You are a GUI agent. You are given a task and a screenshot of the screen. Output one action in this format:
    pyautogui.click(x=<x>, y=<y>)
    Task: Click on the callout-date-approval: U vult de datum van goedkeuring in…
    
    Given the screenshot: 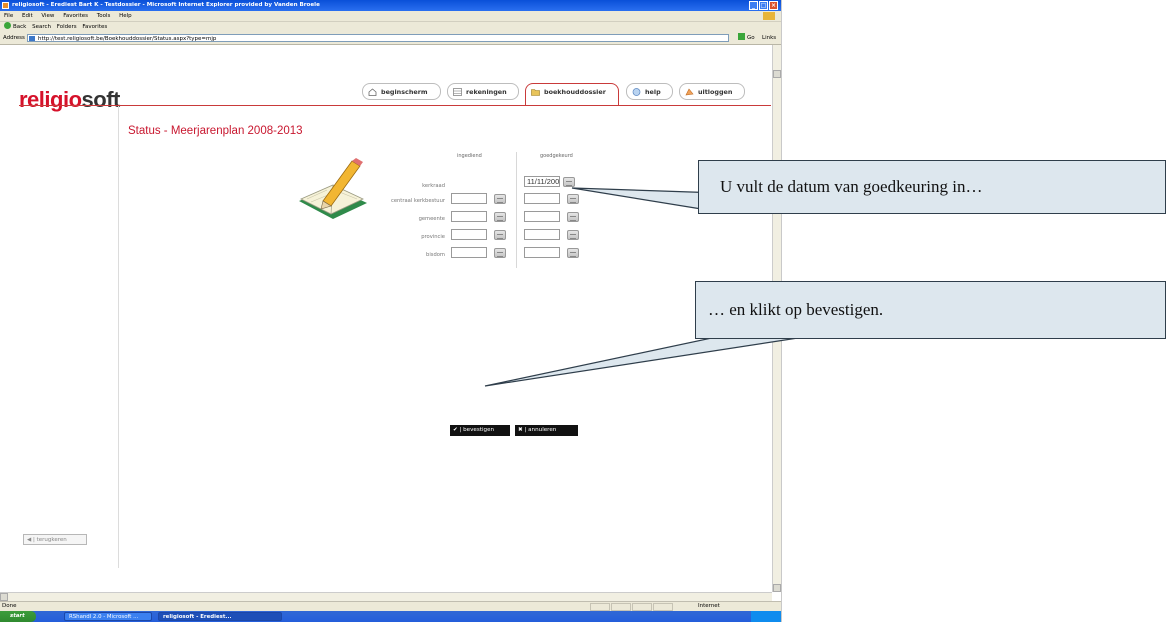 What is the action you would take?
    pyautogui.click(x=932, y=187)
    